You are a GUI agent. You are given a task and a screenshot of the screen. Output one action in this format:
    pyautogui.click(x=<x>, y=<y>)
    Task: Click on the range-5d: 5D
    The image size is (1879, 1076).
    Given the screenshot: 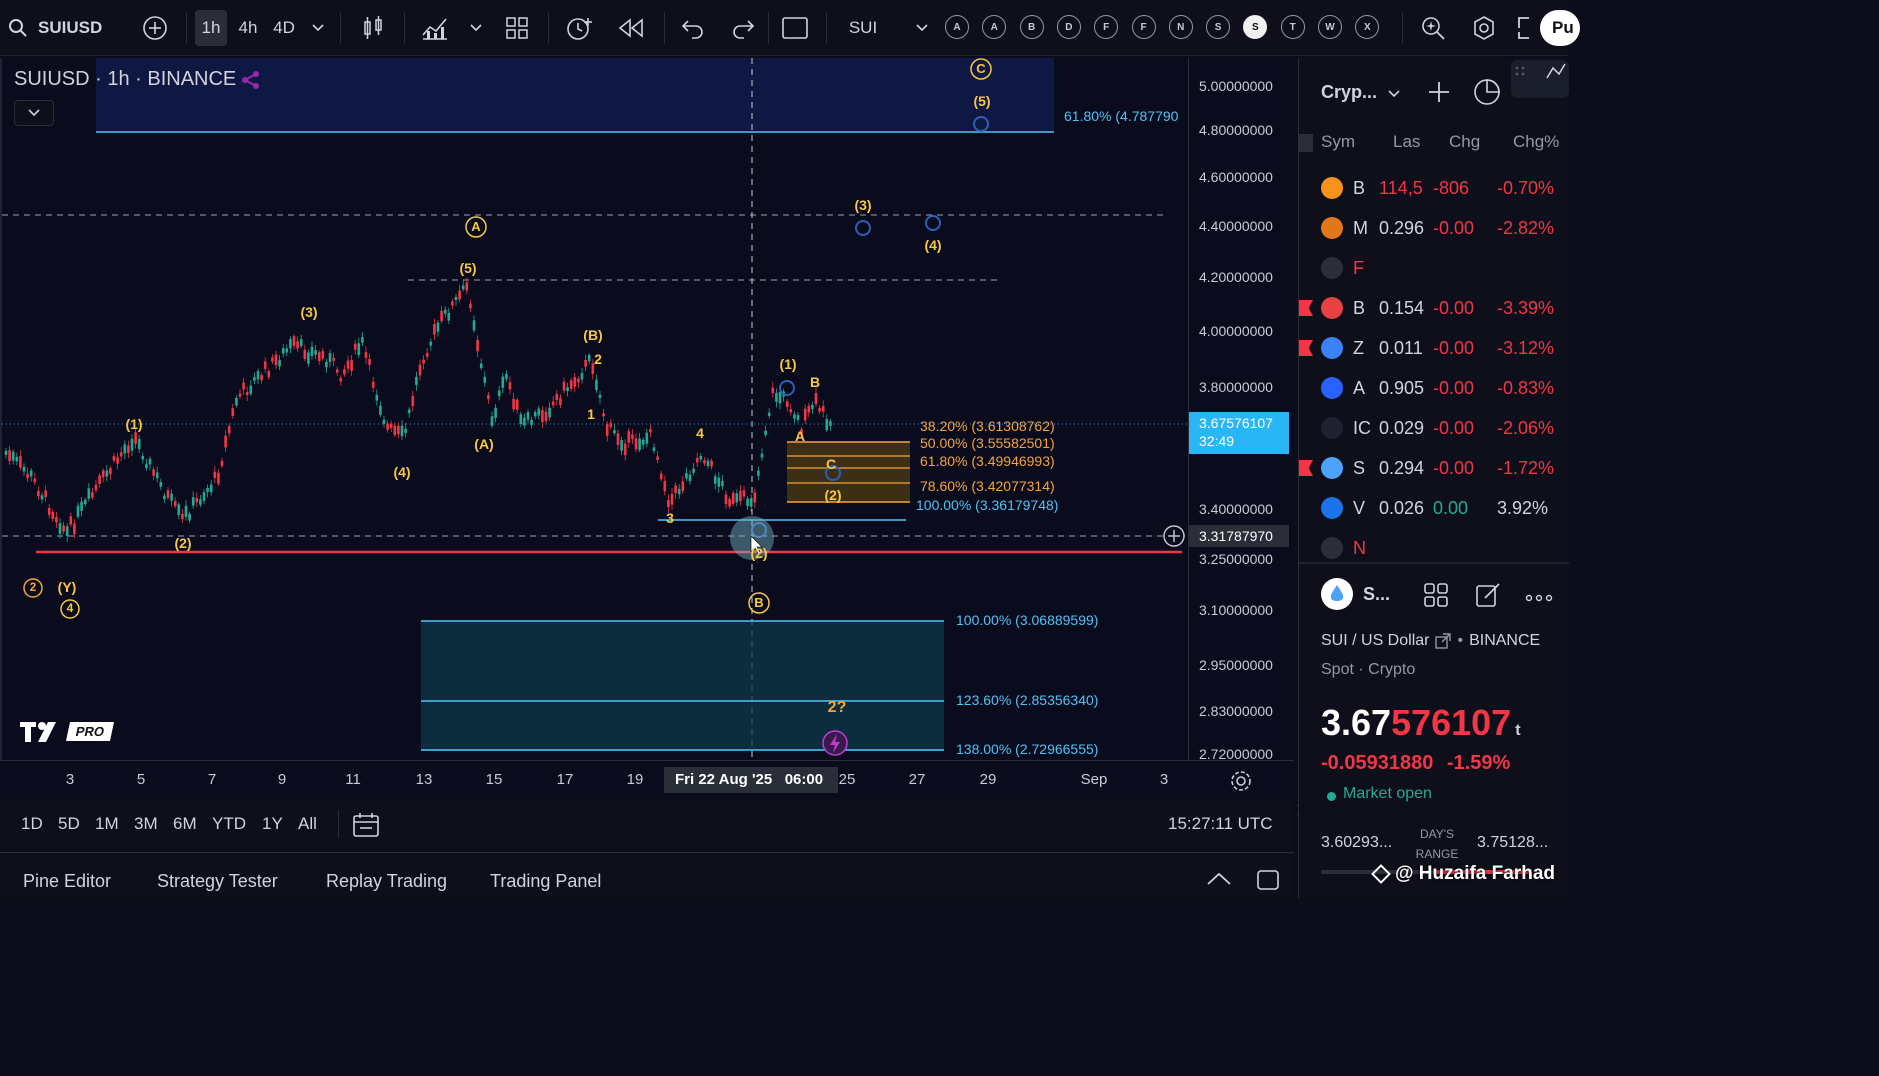 What is the action you would take?
    pyautogui.click(x=69, y=824)
    